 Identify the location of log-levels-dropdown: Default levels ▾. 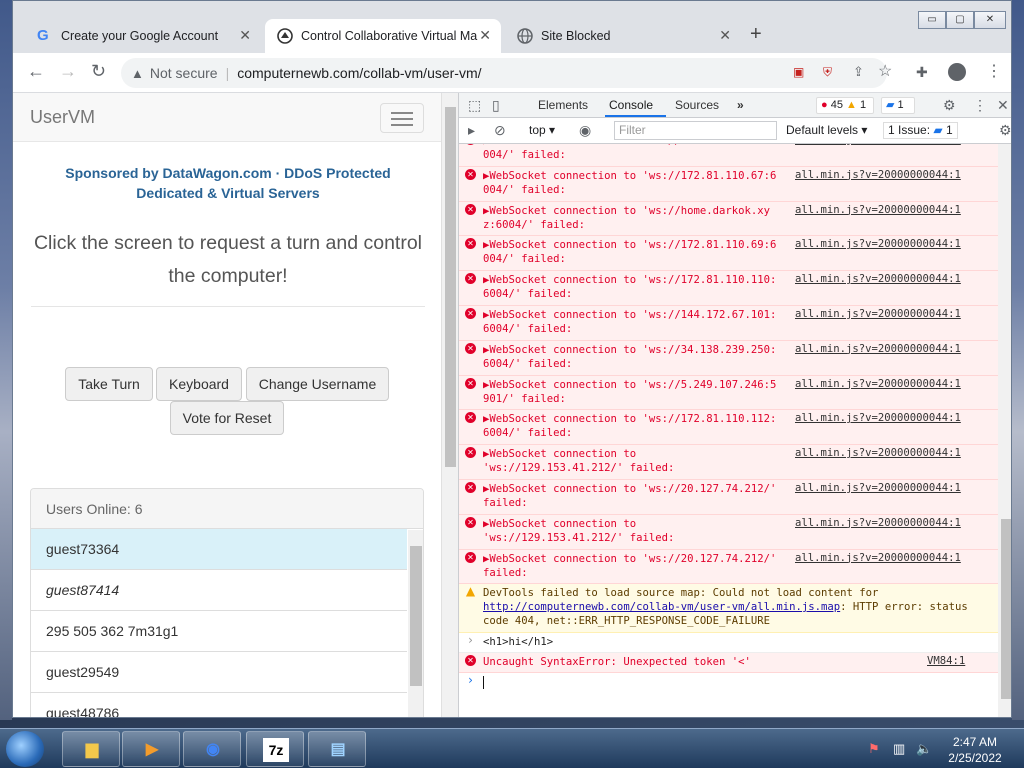
(826, 130).